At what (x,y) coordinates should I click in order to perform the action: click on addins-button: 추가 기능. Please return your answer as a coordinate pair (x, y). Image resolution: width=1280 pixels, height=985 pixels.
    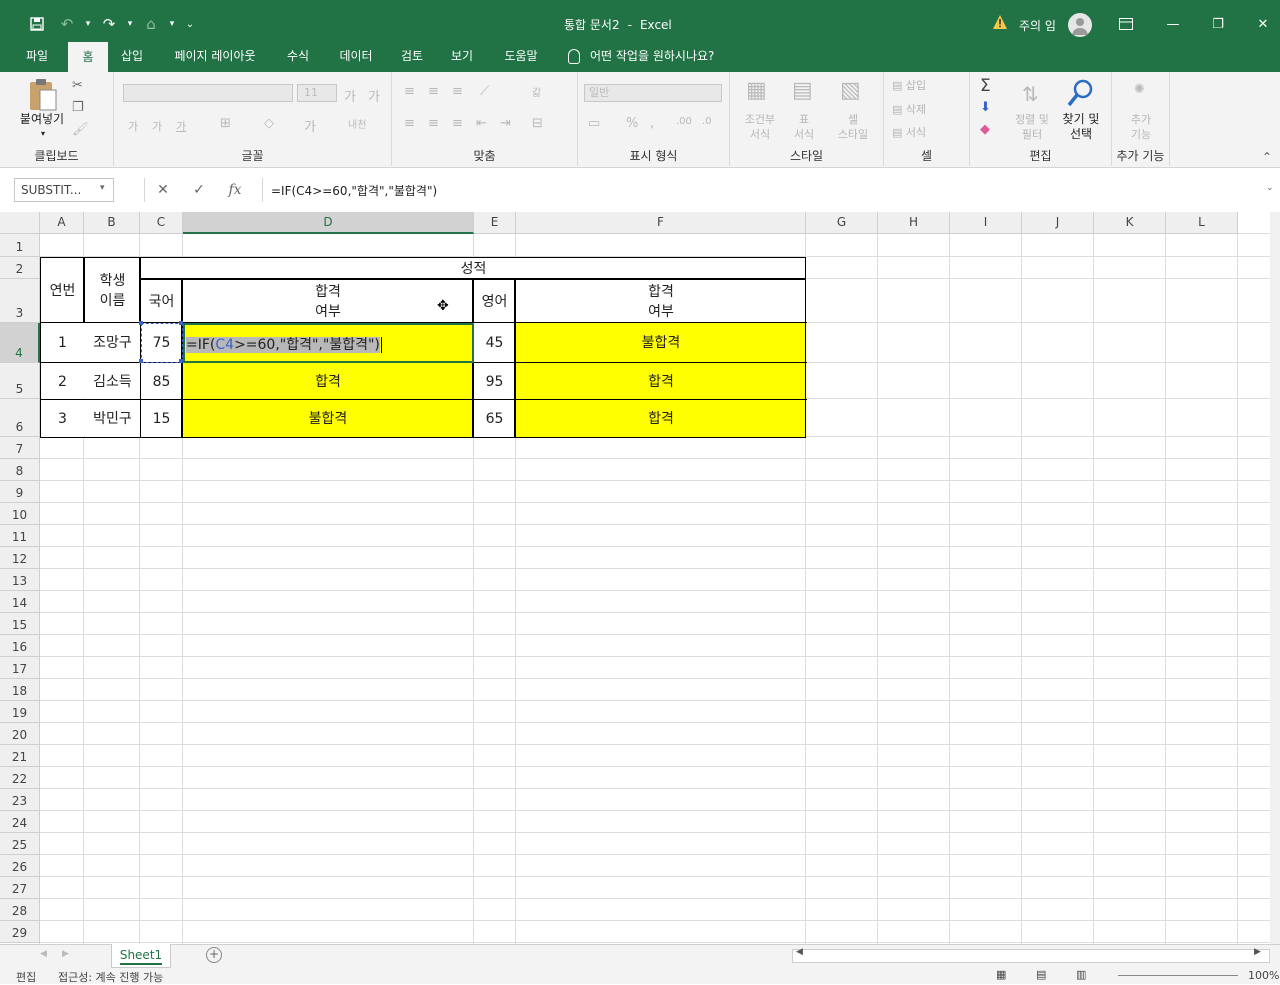
    Looking at the image, I should click on (1141, 127).